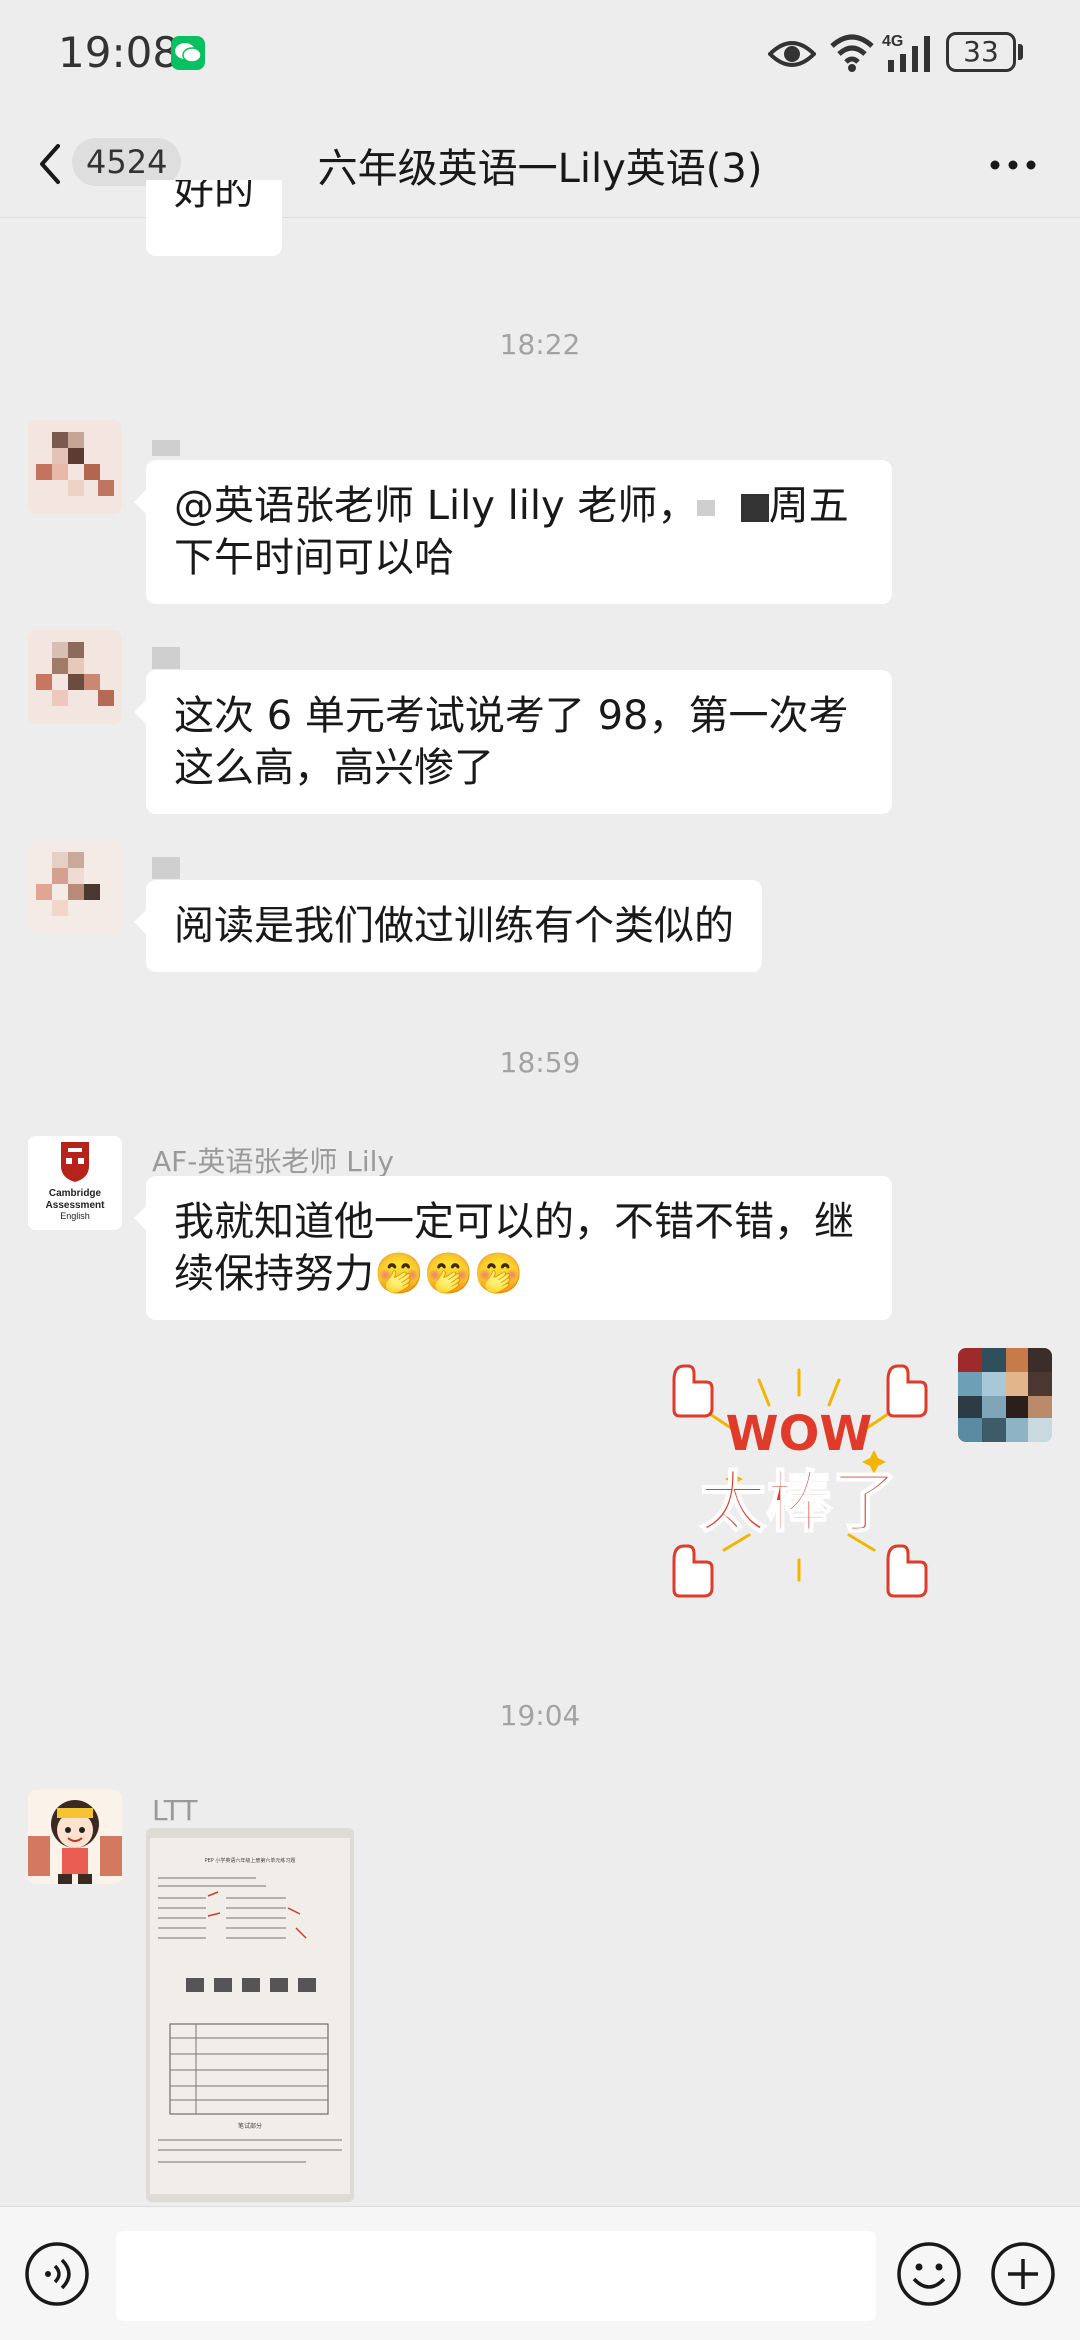 This screenshot has width=1080, height=2340. I want to click on photo-message: PEP 小学英语六年级上册第六单元练习题 笔试部分, so click(250, 2015).